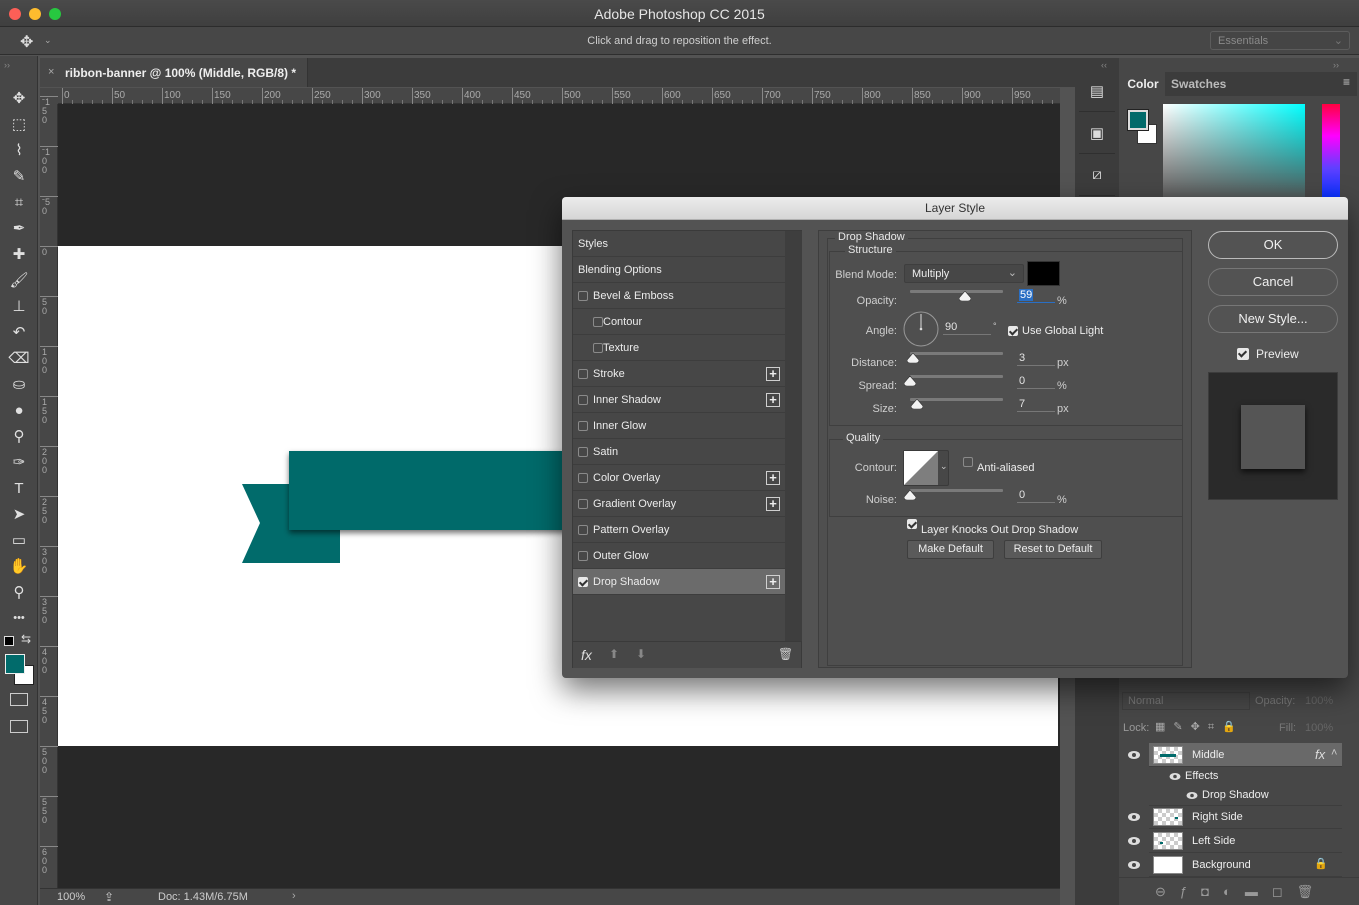 The height and width of the screenshot is (905, 1359). I want to click on tab-swatches: Swatches, so click(1198, 84).